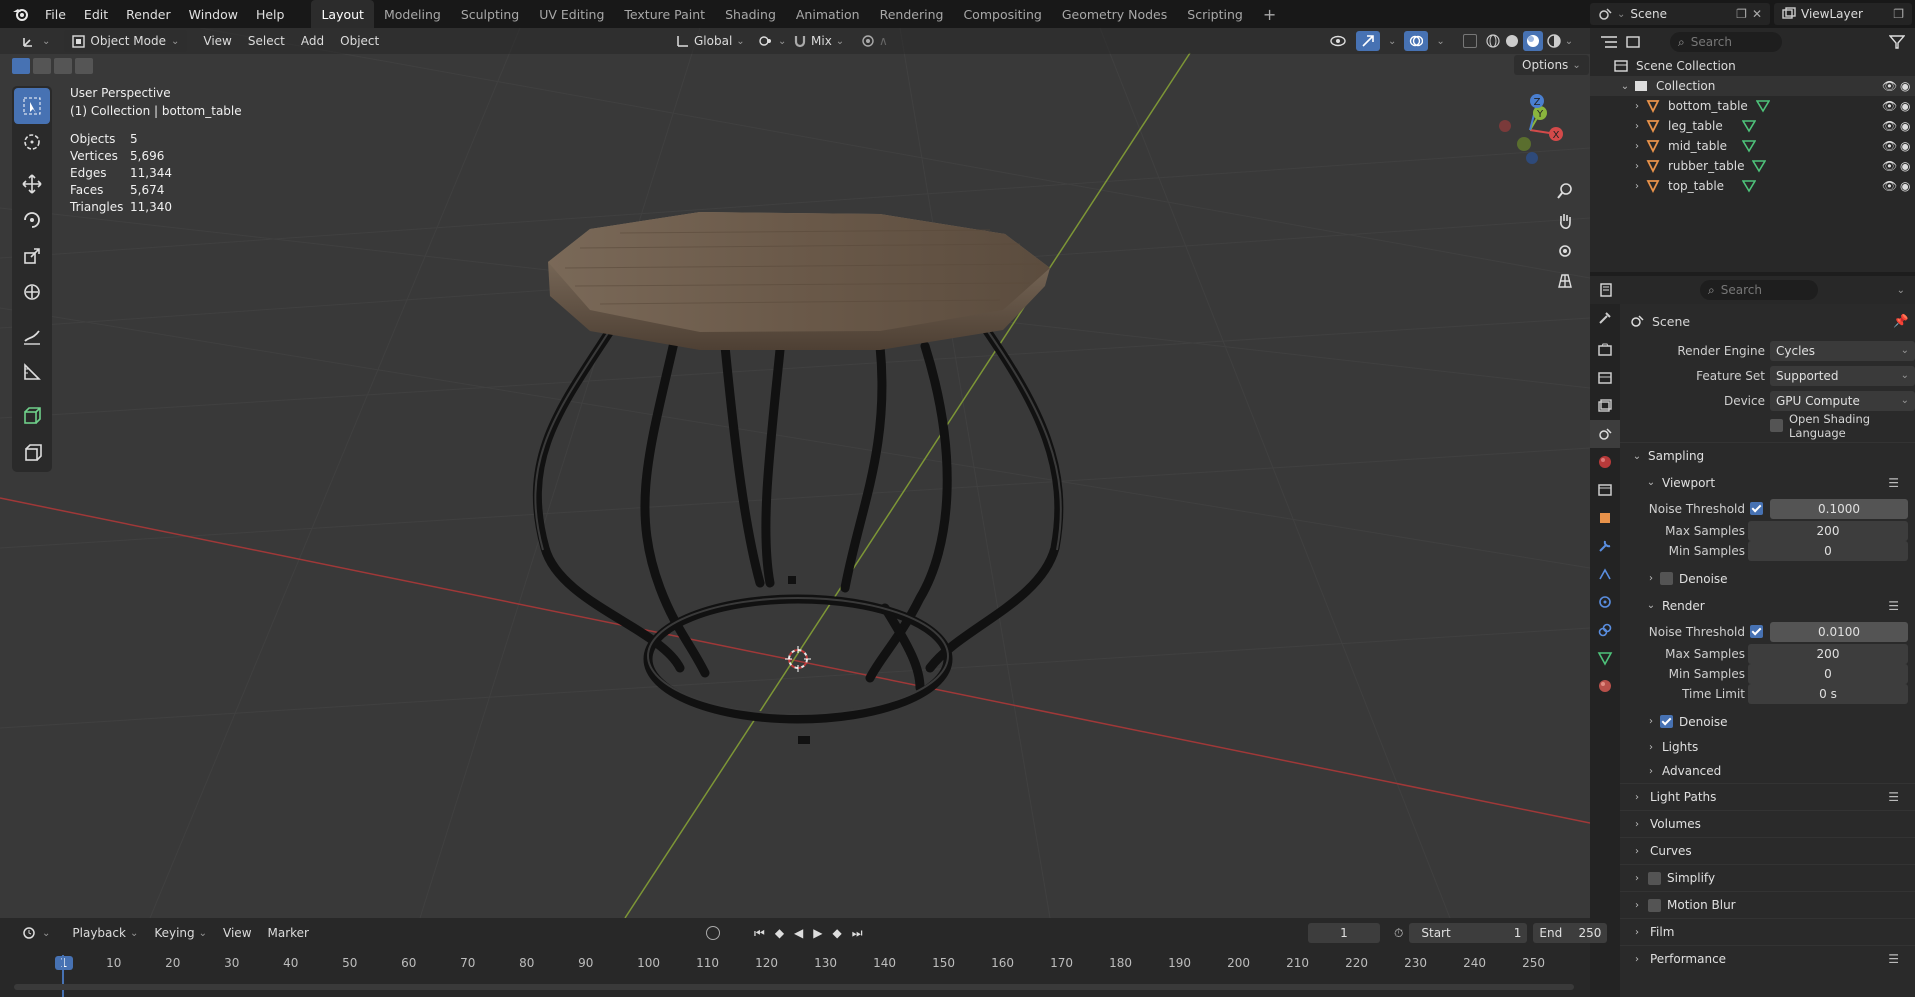 This screenshot has width=1915, height=997. I want to click on tool-tab-icon, so click(1605, 318).